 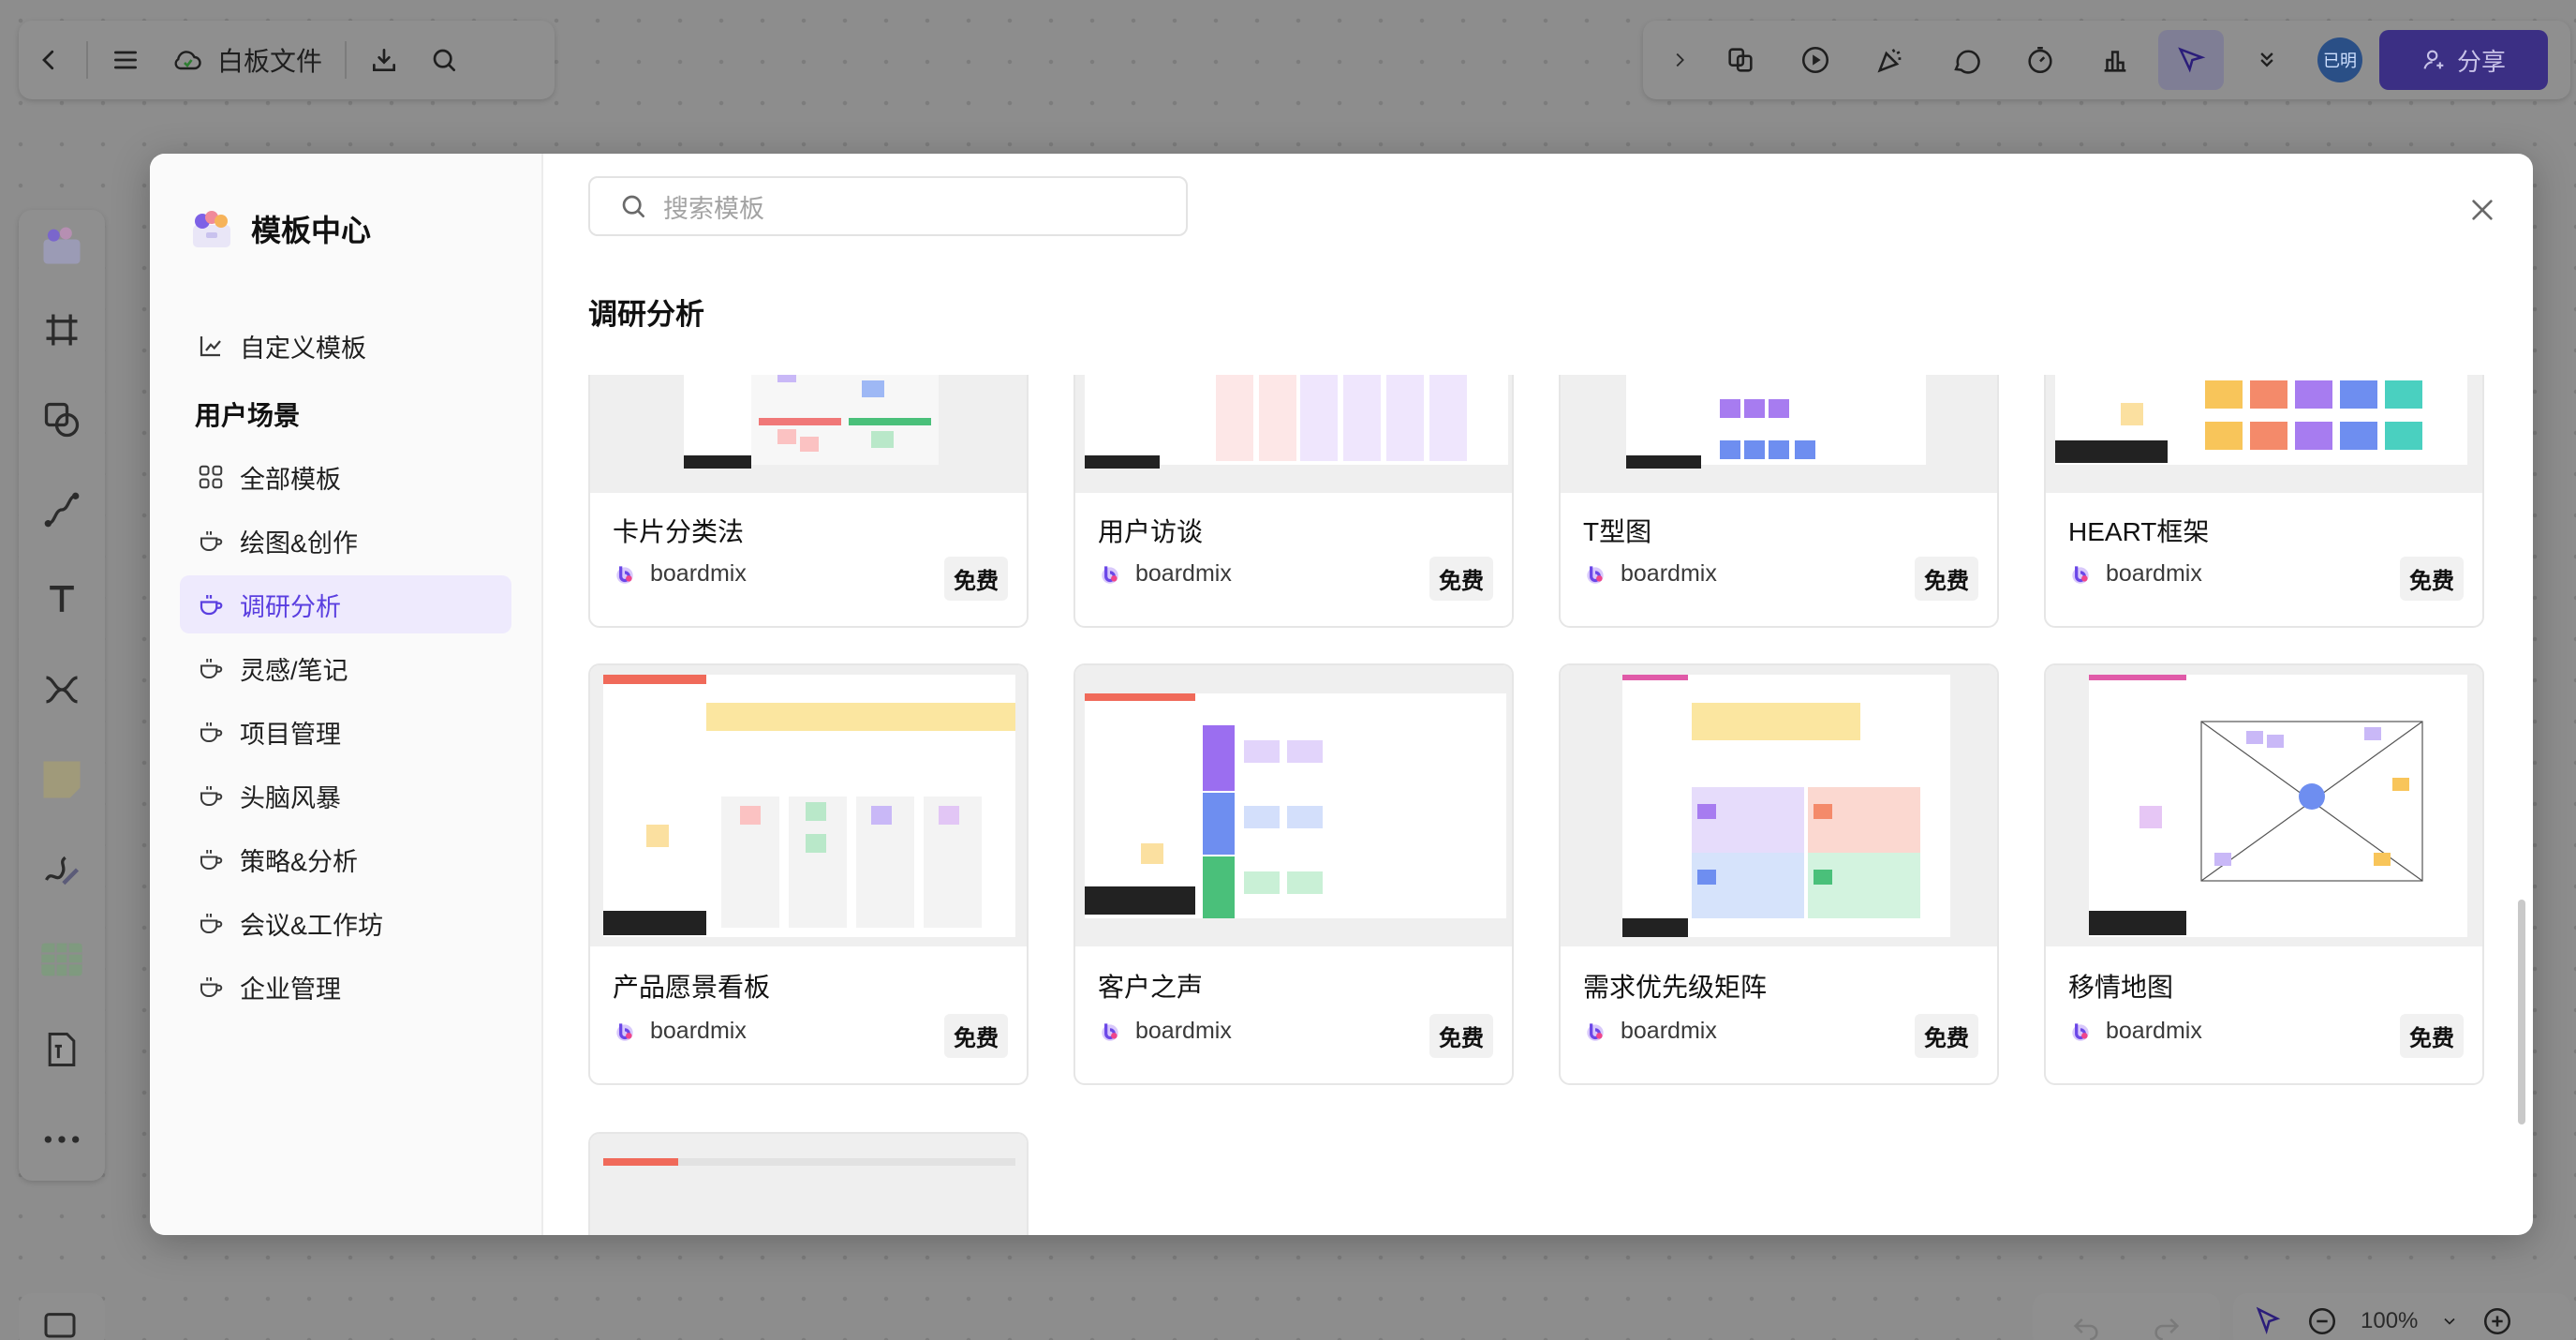 I want to click on file-title-area: 白板文件, so click(x=246, y=60).